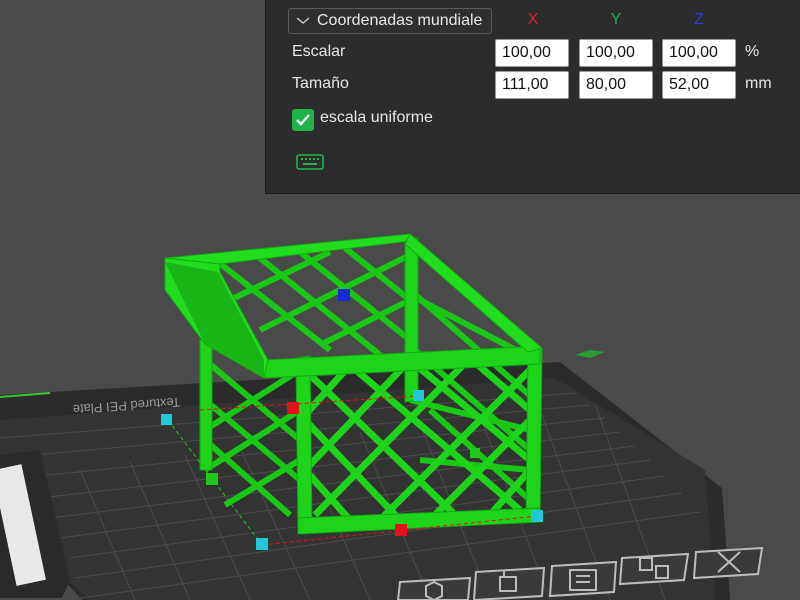 This screenshot has height=600, width=800. I want to click on scale-z-input: 100,00, so click(699, 53).